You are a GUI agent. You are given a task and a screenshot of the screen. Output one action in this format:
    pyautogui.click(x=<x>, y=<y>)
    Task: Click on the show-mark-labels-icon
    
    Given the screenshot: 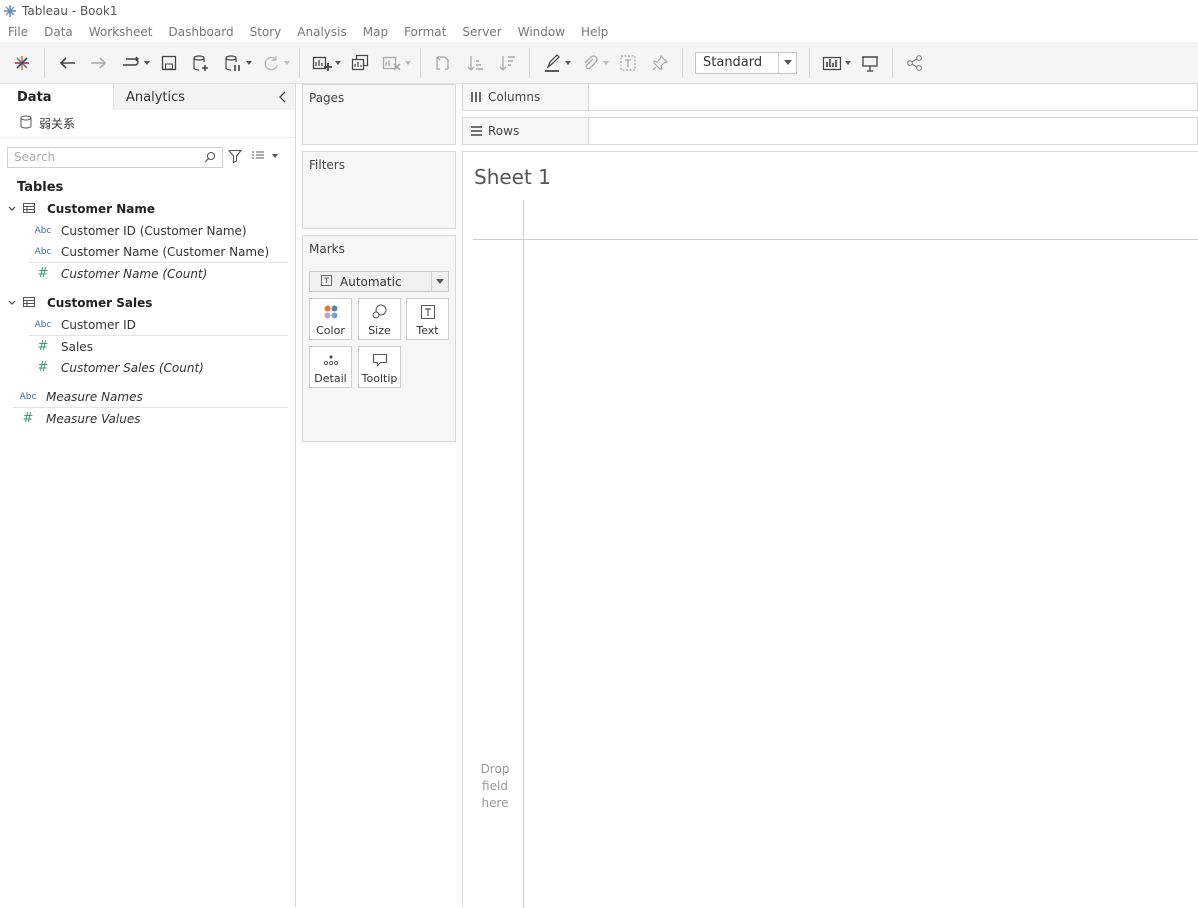 What is the action you would take?
    pyautogui.click(x=628, y=63)
    